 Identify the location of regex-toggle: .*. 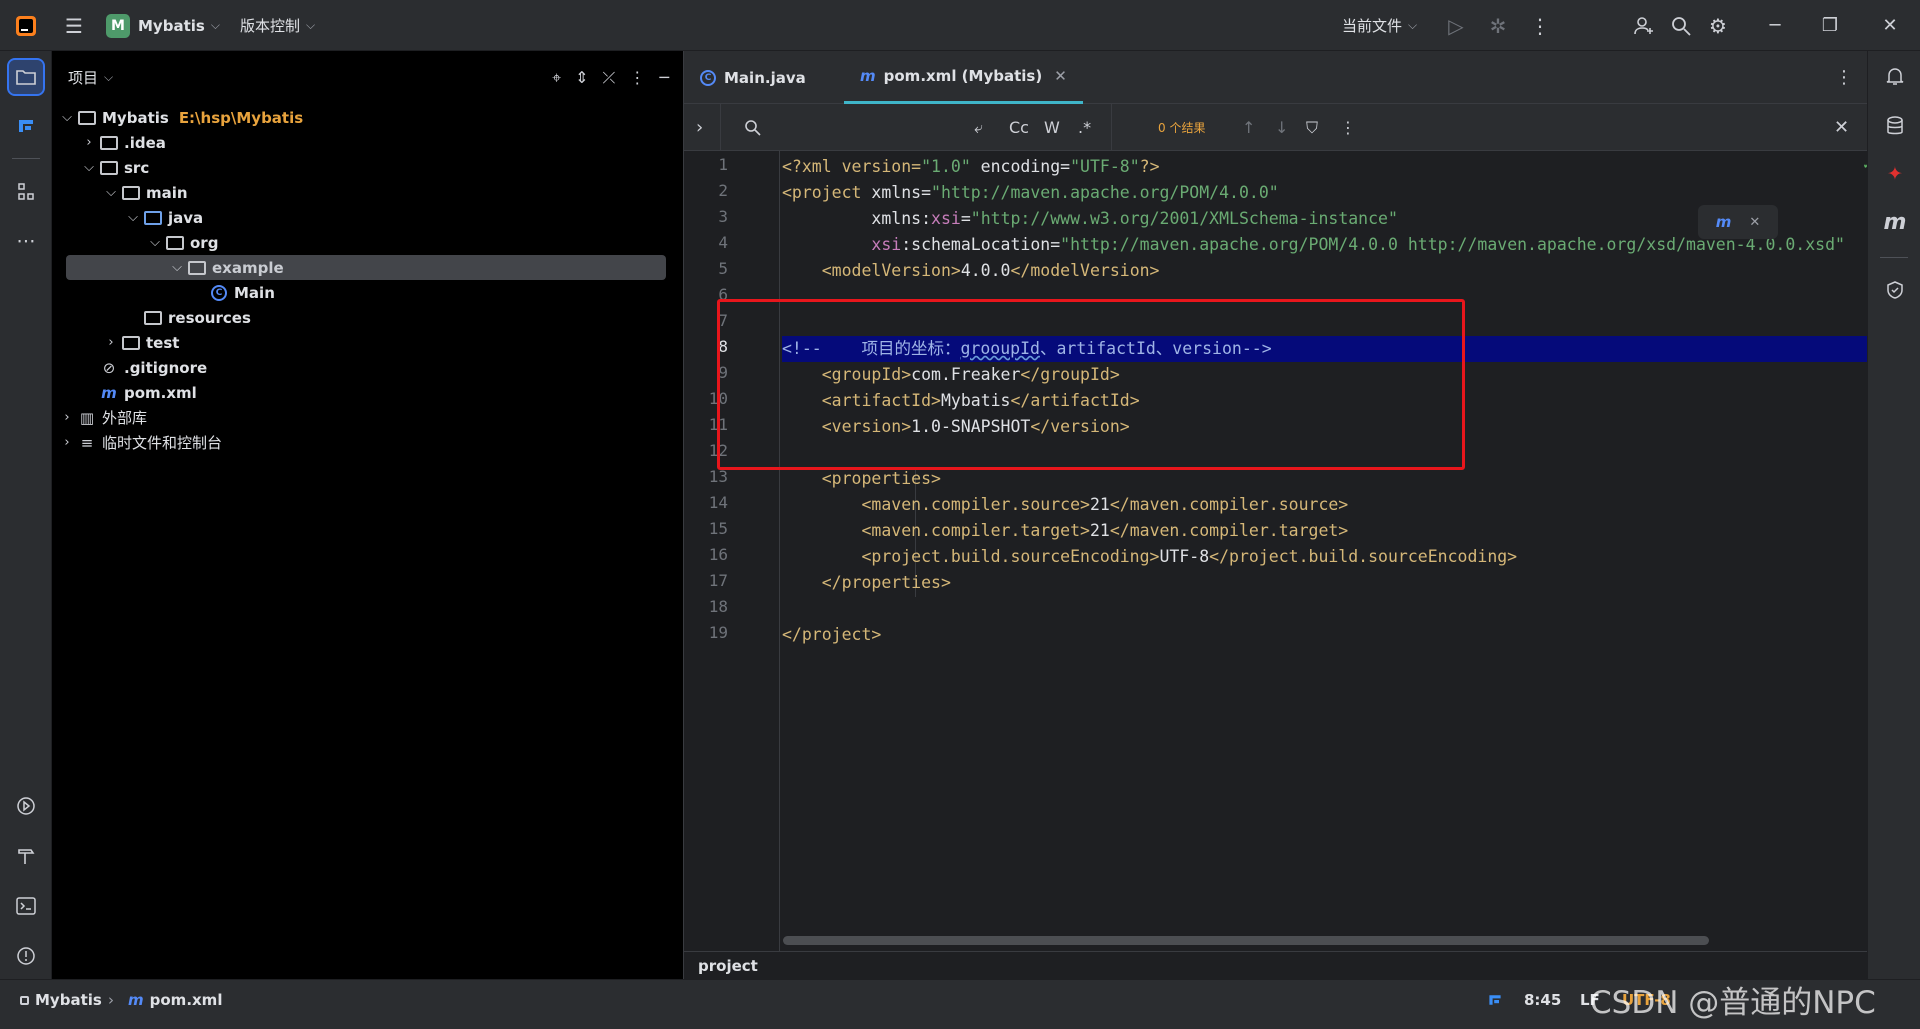
(1084, 127).